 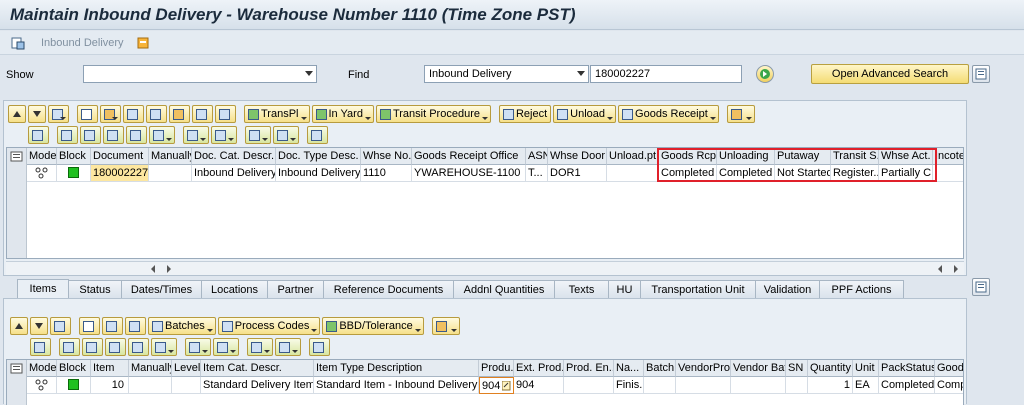 I want to click on items-filter-button, so click(x=164, y=347).